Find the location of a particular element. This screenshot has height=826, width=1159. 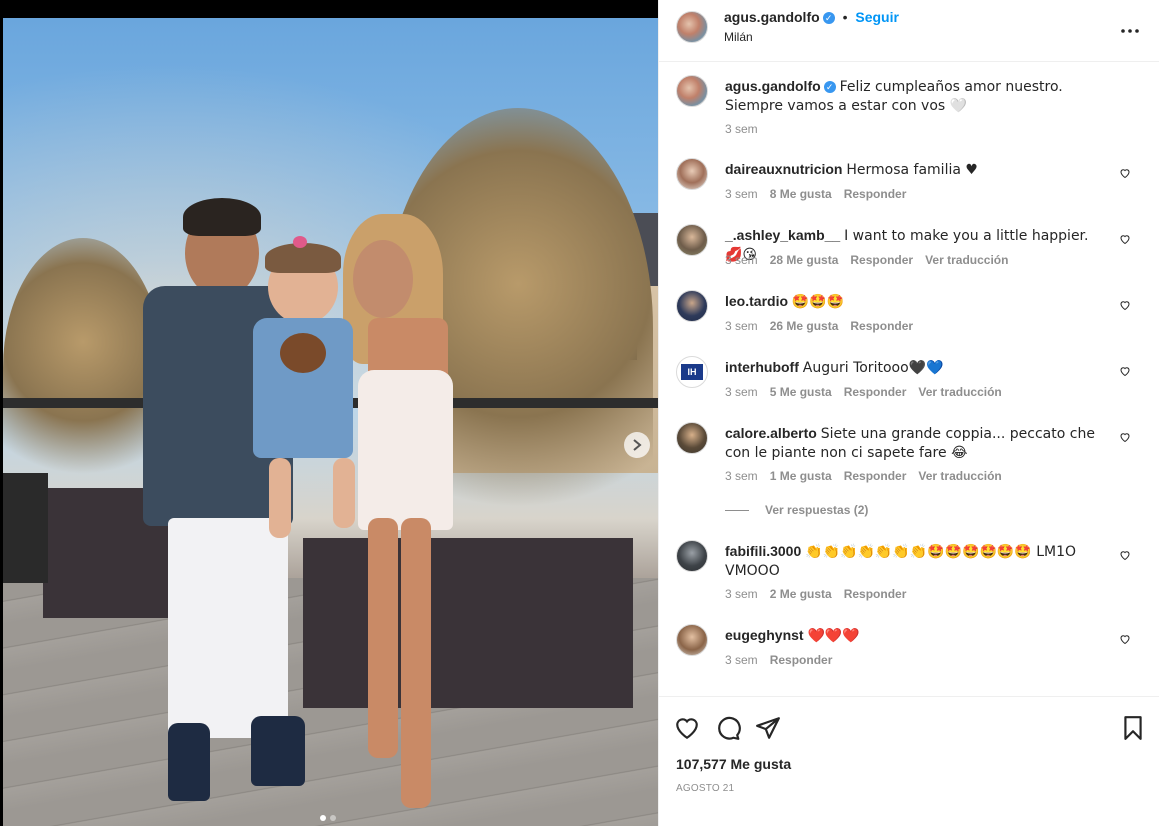

next-slide-button is located at coordinates (637, 445).